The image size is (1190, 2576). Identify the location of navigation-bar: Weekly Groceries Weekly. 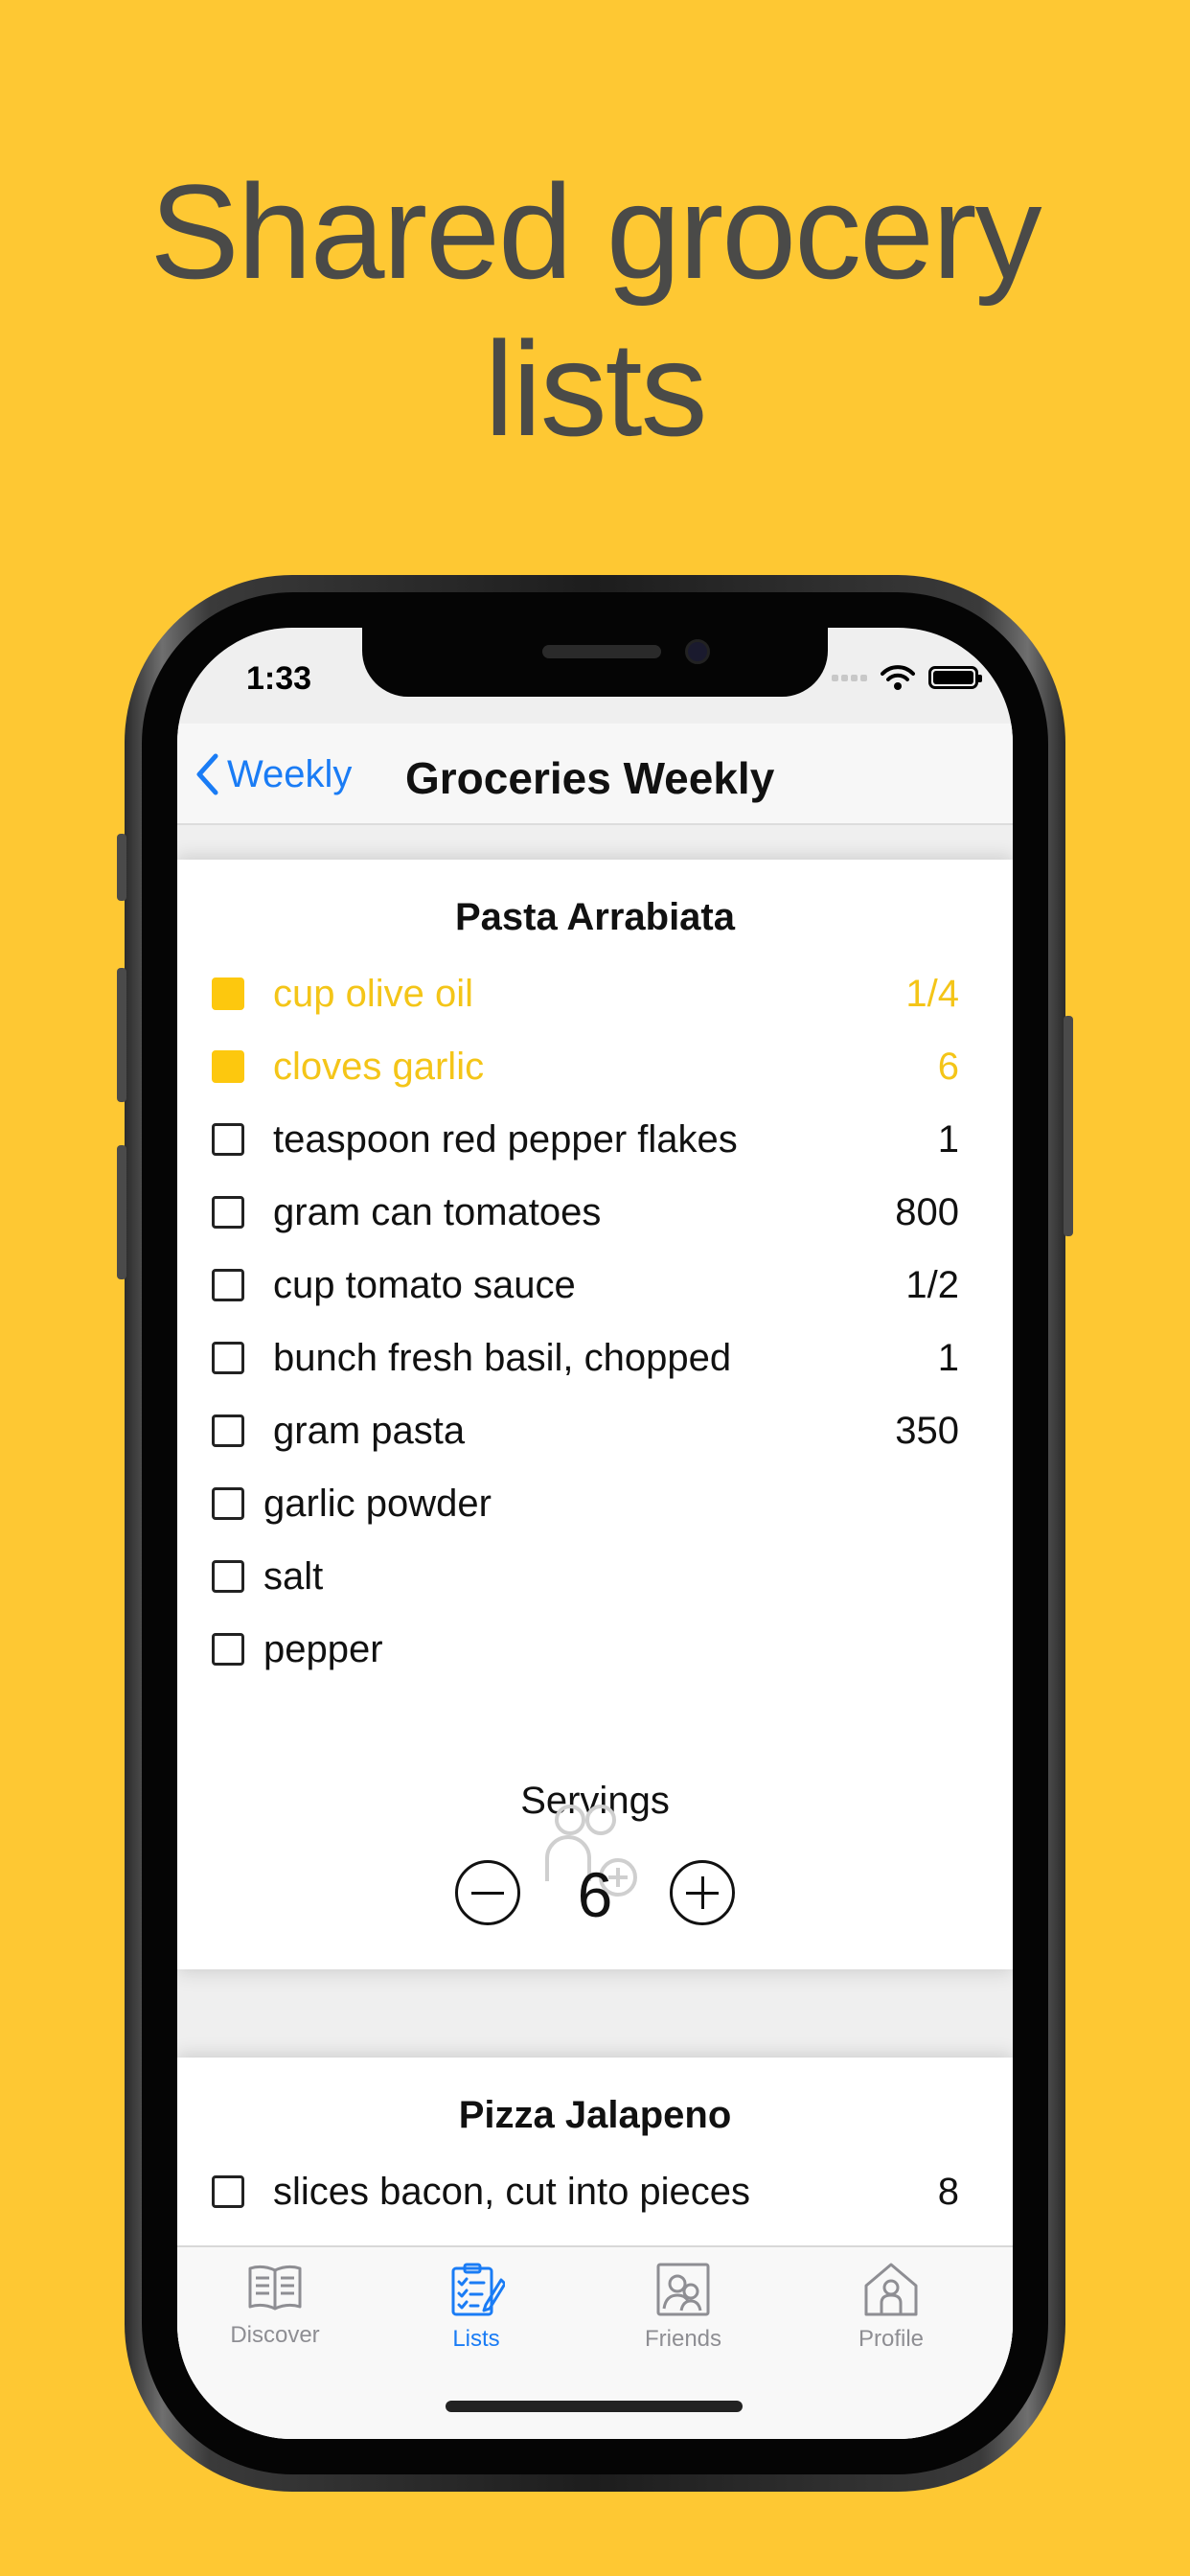
(595, 774).